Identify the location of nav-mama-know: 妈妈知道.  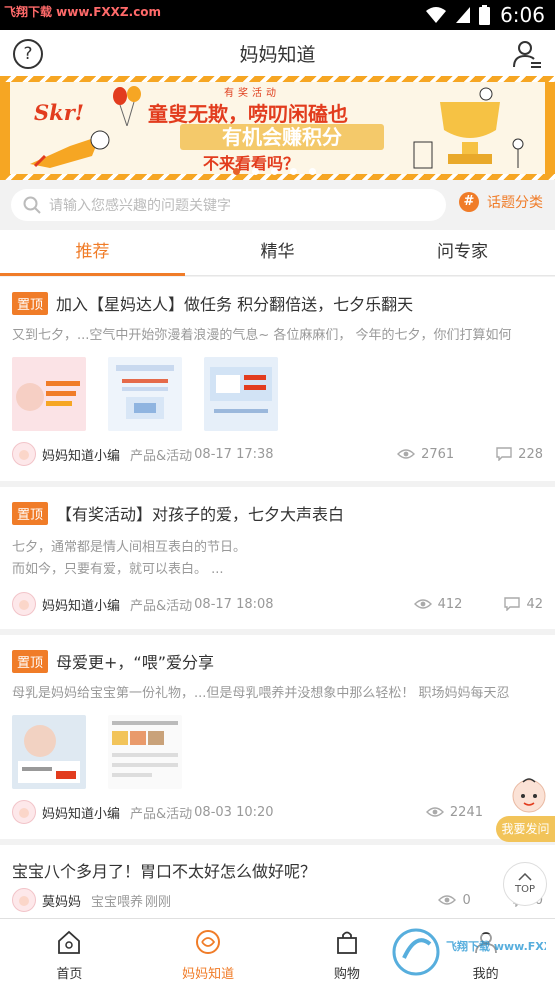
(208, 953).